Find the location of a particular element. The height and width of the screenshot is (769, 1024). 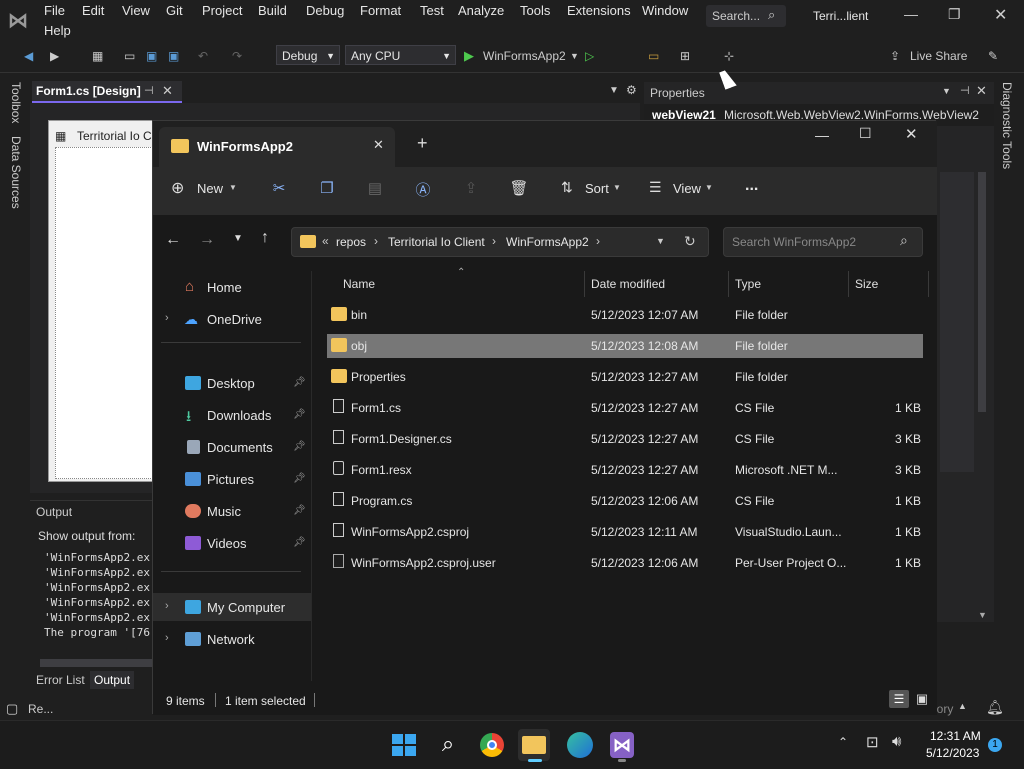

notification-bell-icon: 🔔︎ is located at coordinates (995, 707).